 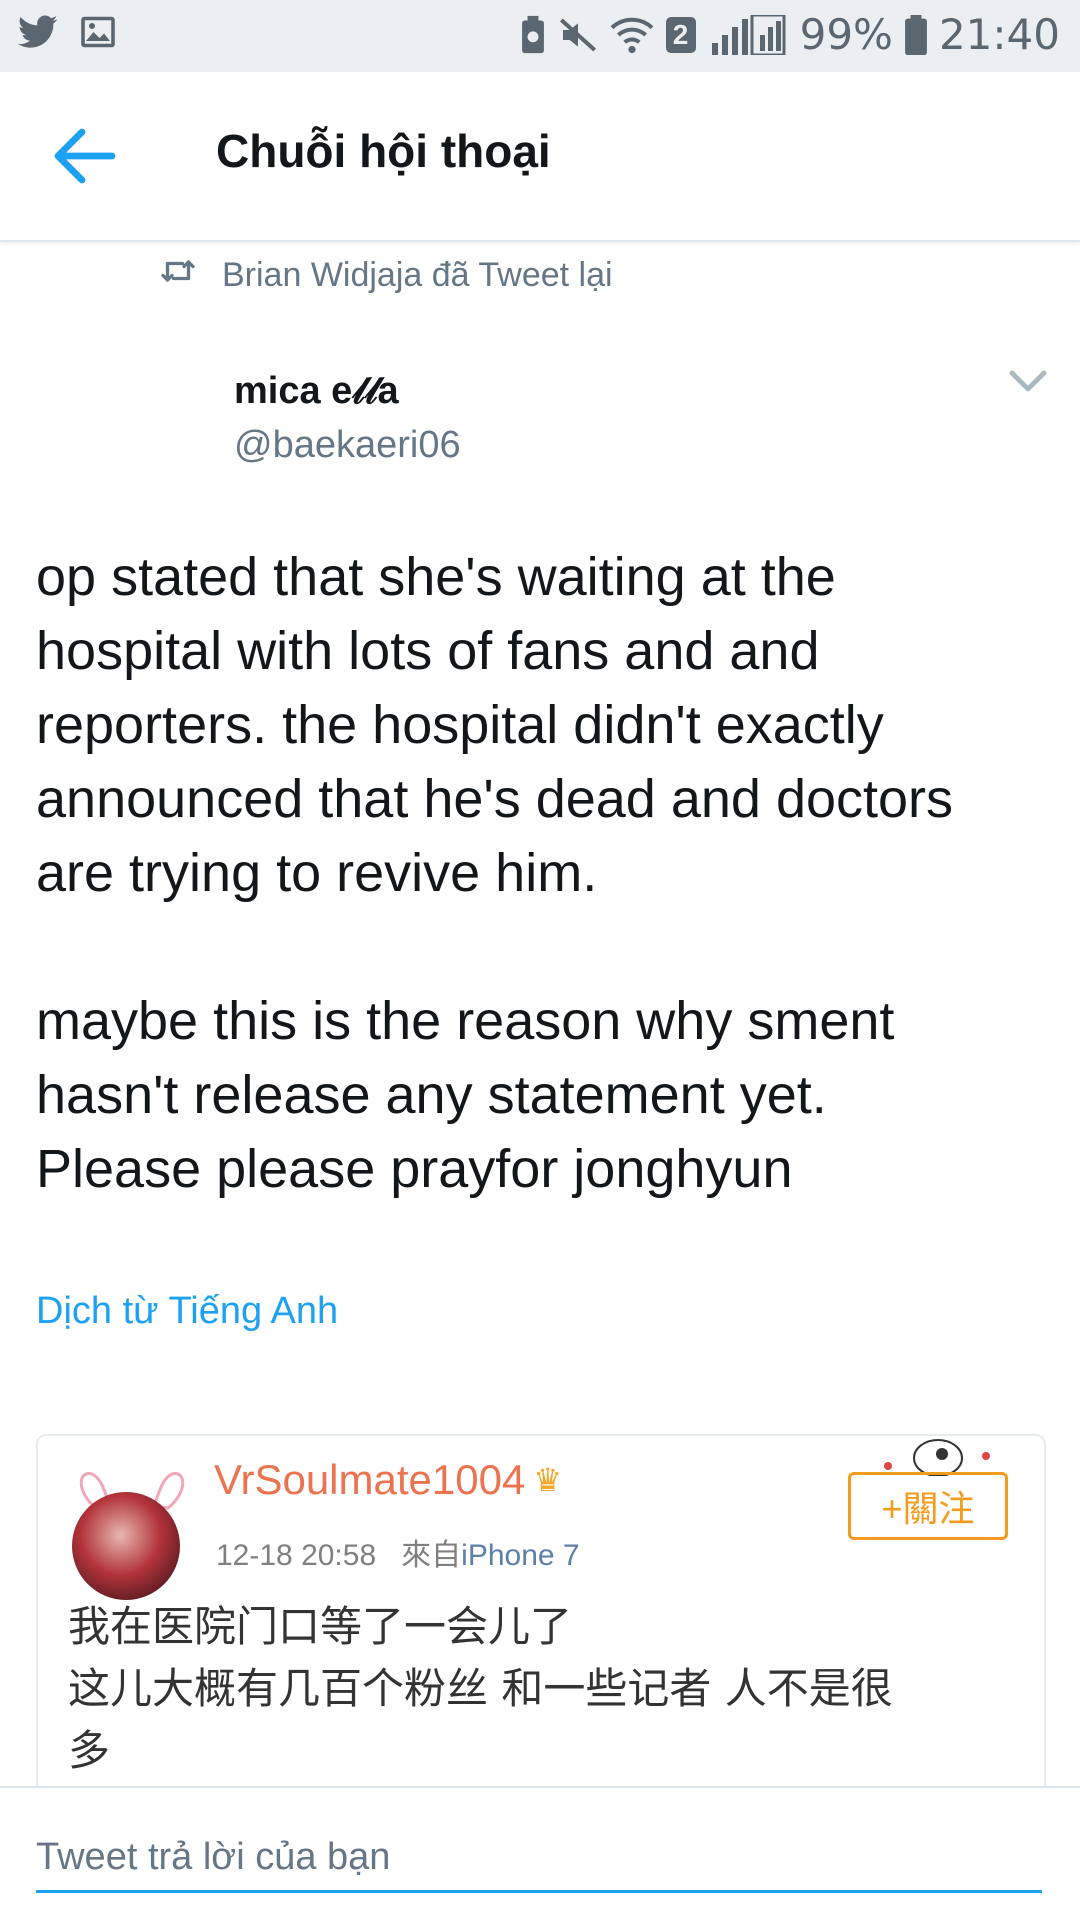 I want to click on tweet-menu-button, so click(x=1028, y=381).